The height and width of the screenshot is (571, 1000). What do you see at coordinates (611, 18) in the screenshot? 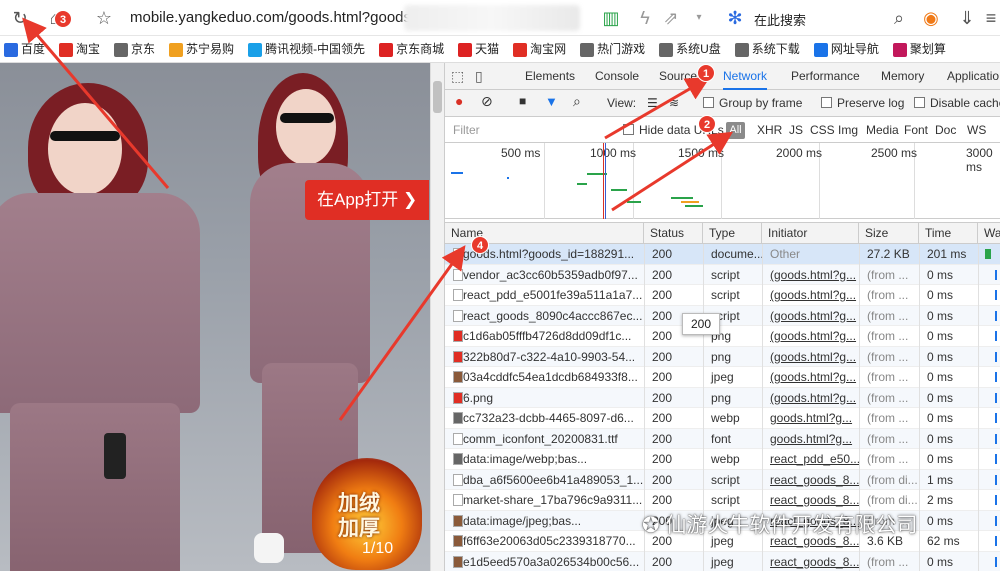
I see `reader-icon: ▥` at bounding box center [611, 18].